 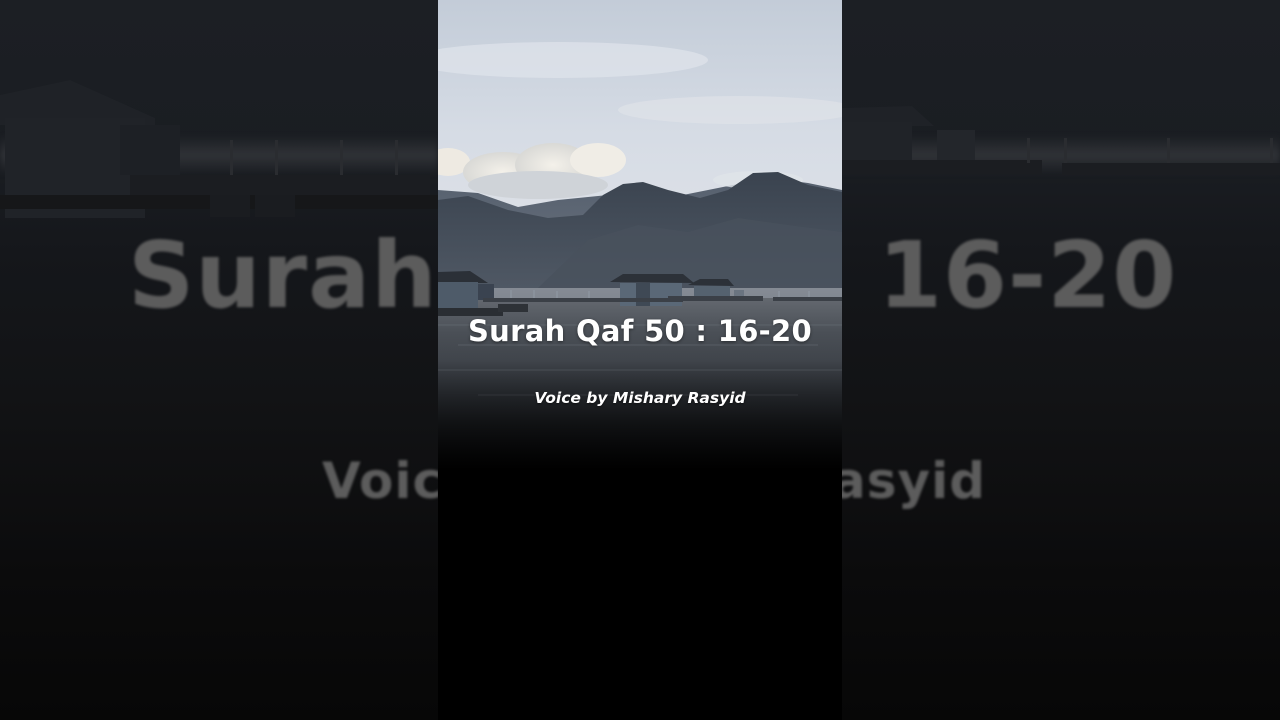 I want to click on backdrop-title-right: 16-20, so click(x=1028, y=275).